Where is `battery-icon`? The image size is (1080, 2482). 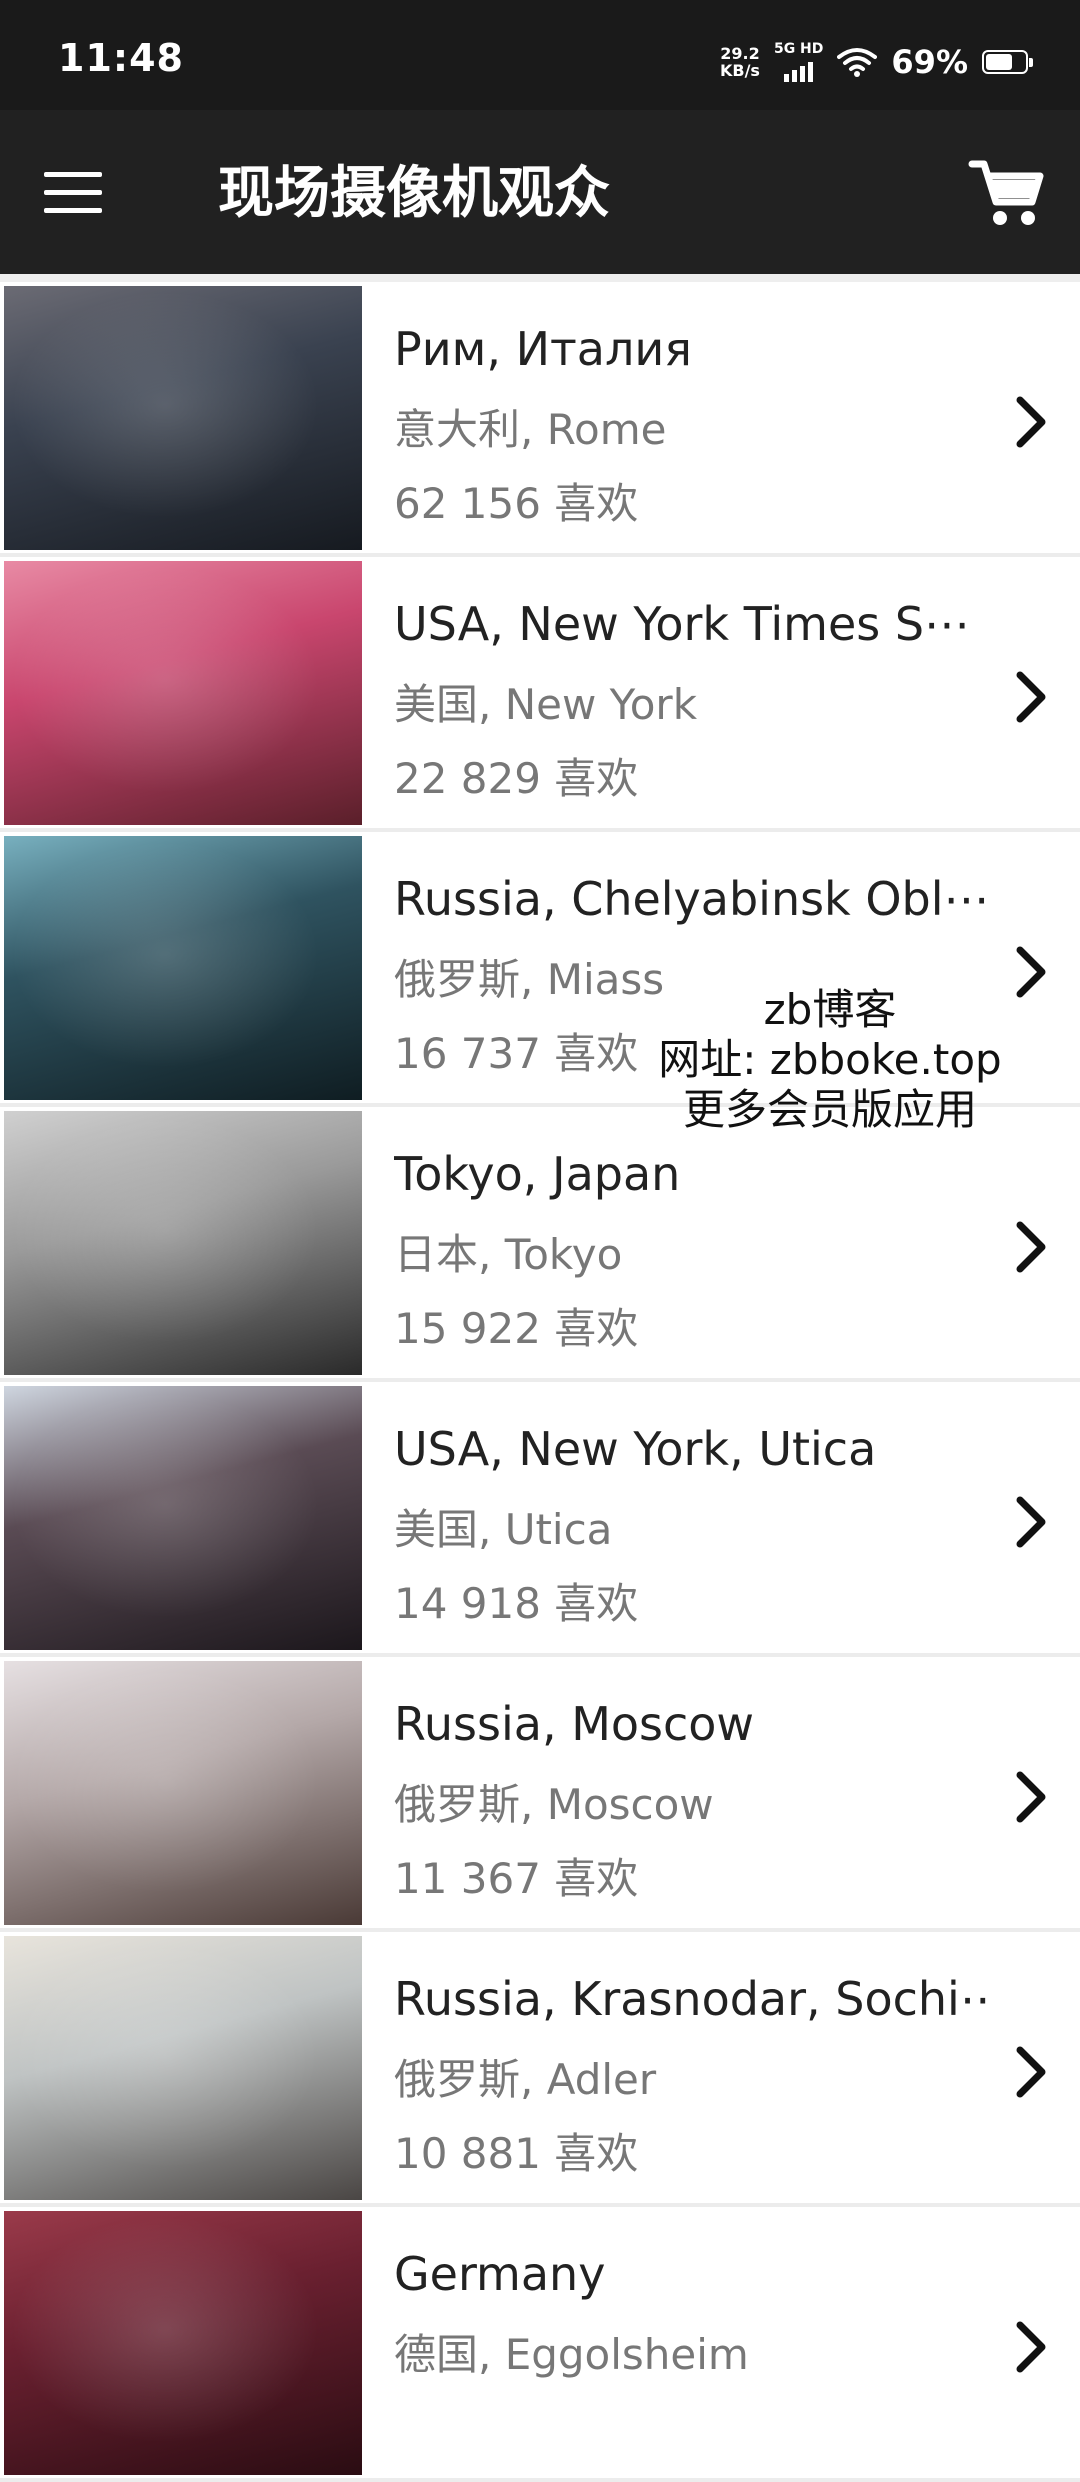 battery-icon is located at coordinates (1007, 62).